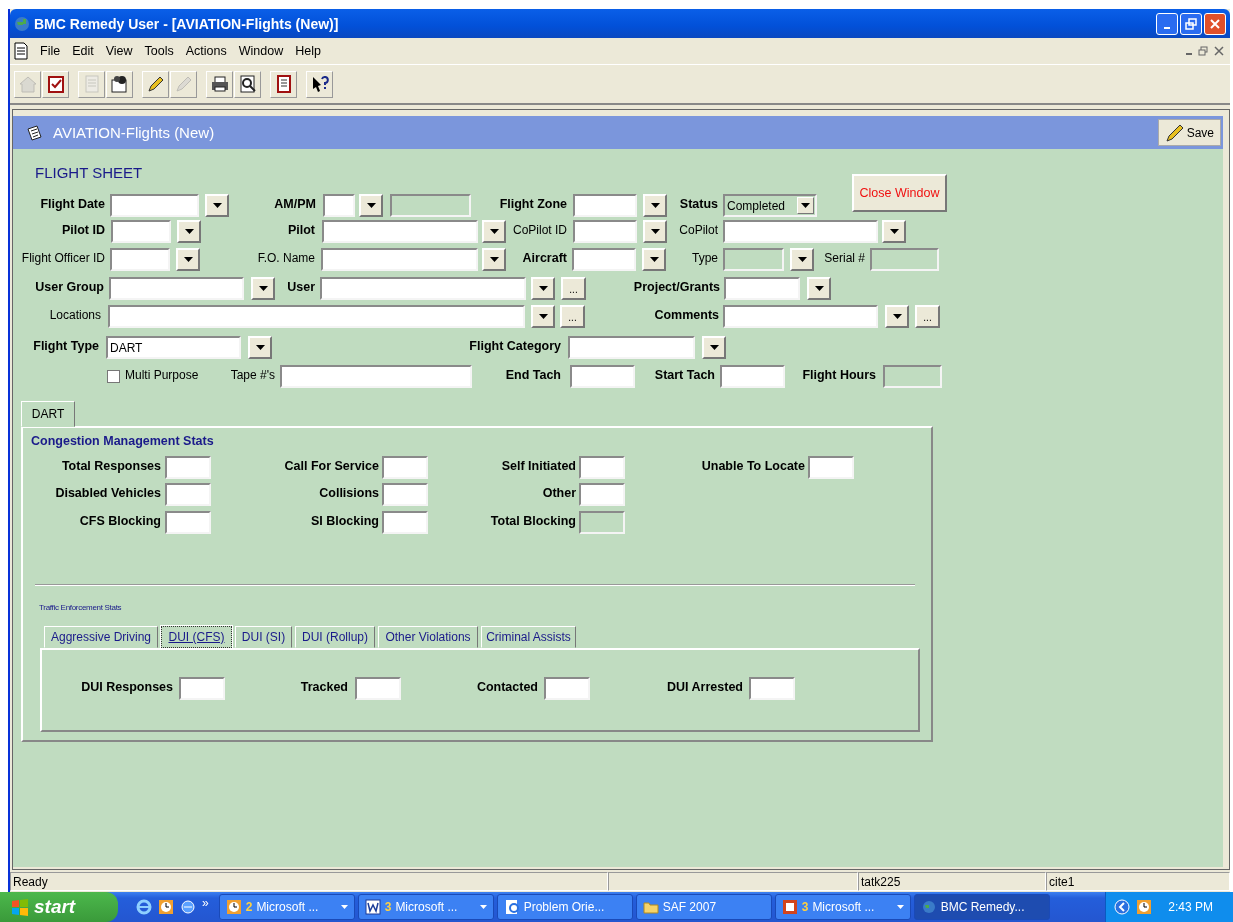  I want to click on menu-item: Actions, so click(206, 51).